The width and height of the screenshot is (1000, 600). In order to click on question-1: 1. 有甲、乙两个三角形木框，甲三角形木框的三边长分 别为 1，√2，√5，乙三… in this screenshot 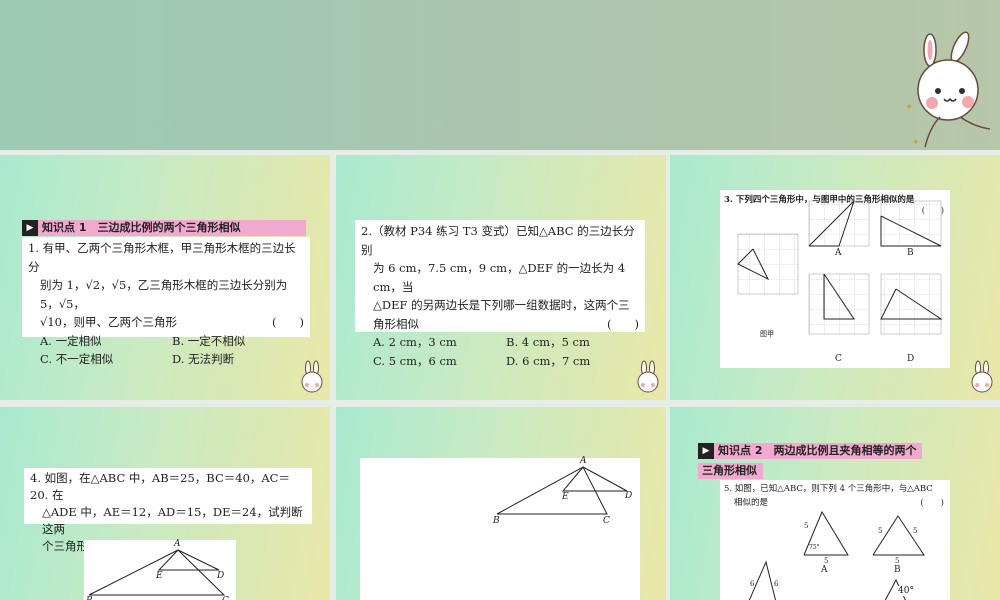, I will do `click(166, 301)`.